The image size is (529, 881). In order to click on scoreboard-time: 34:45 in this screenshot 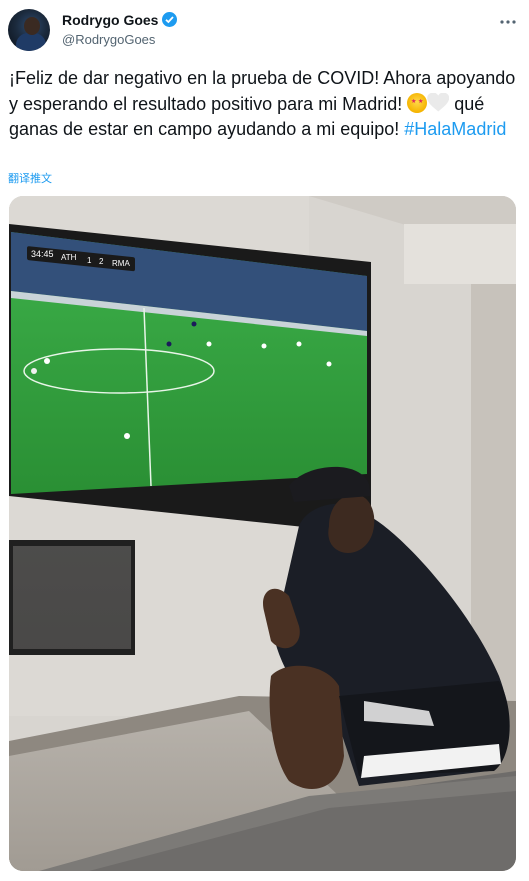, I will do `click(42, 254)`.